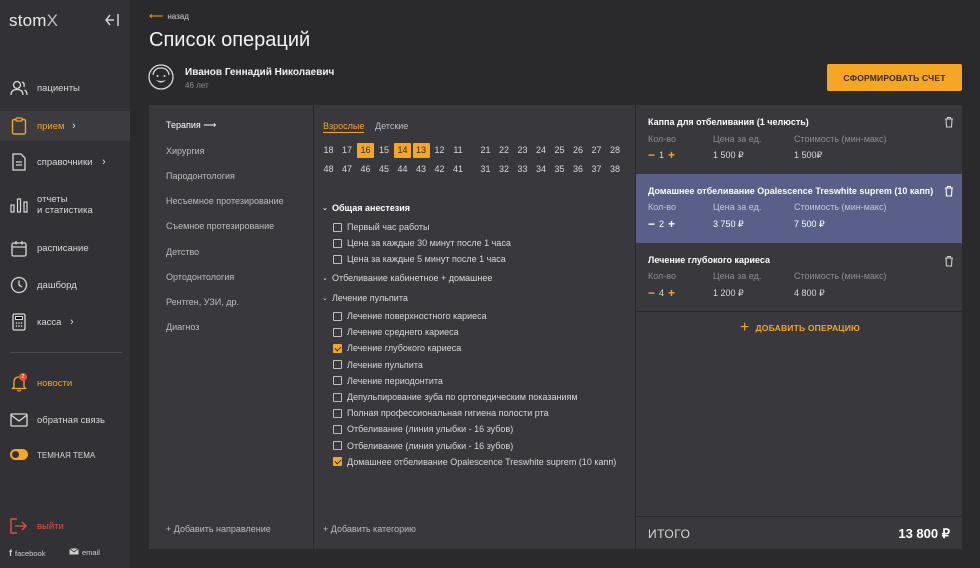 Image resolution: width=980 pixels, height=568 pixels. What do you see at coordinates (65, 88) in the screenshot?
I see `sidebar-item-patients: пациенты` at bounding box center [65, 88].